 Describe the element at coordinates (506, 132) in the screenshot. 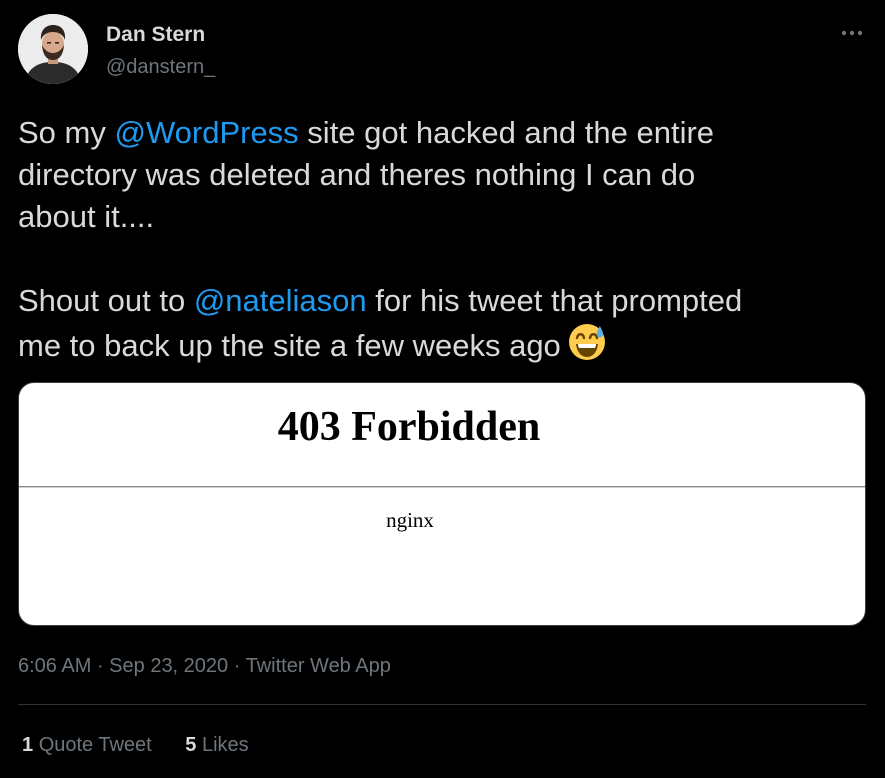

I see `text-segment: site got hacked and the entire` at that location.